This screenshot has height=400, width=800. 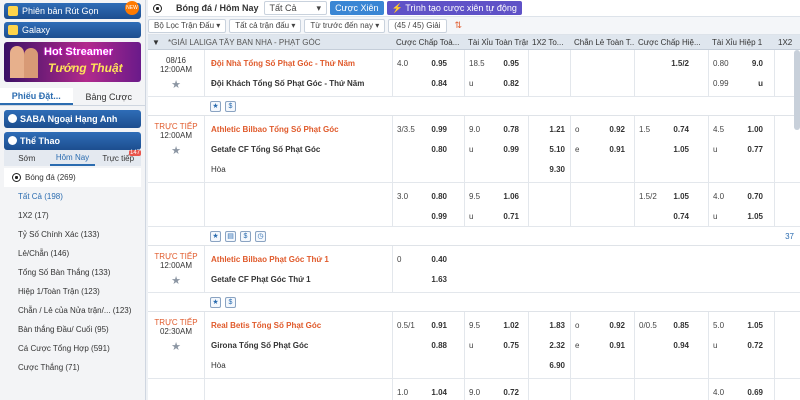 What do you see at coordinates (474, 389) in the screenshot?
I see `sub-row: 1.0 1.04 9.0 0.72 4.0 0.69` at bounding box center [474, 389].